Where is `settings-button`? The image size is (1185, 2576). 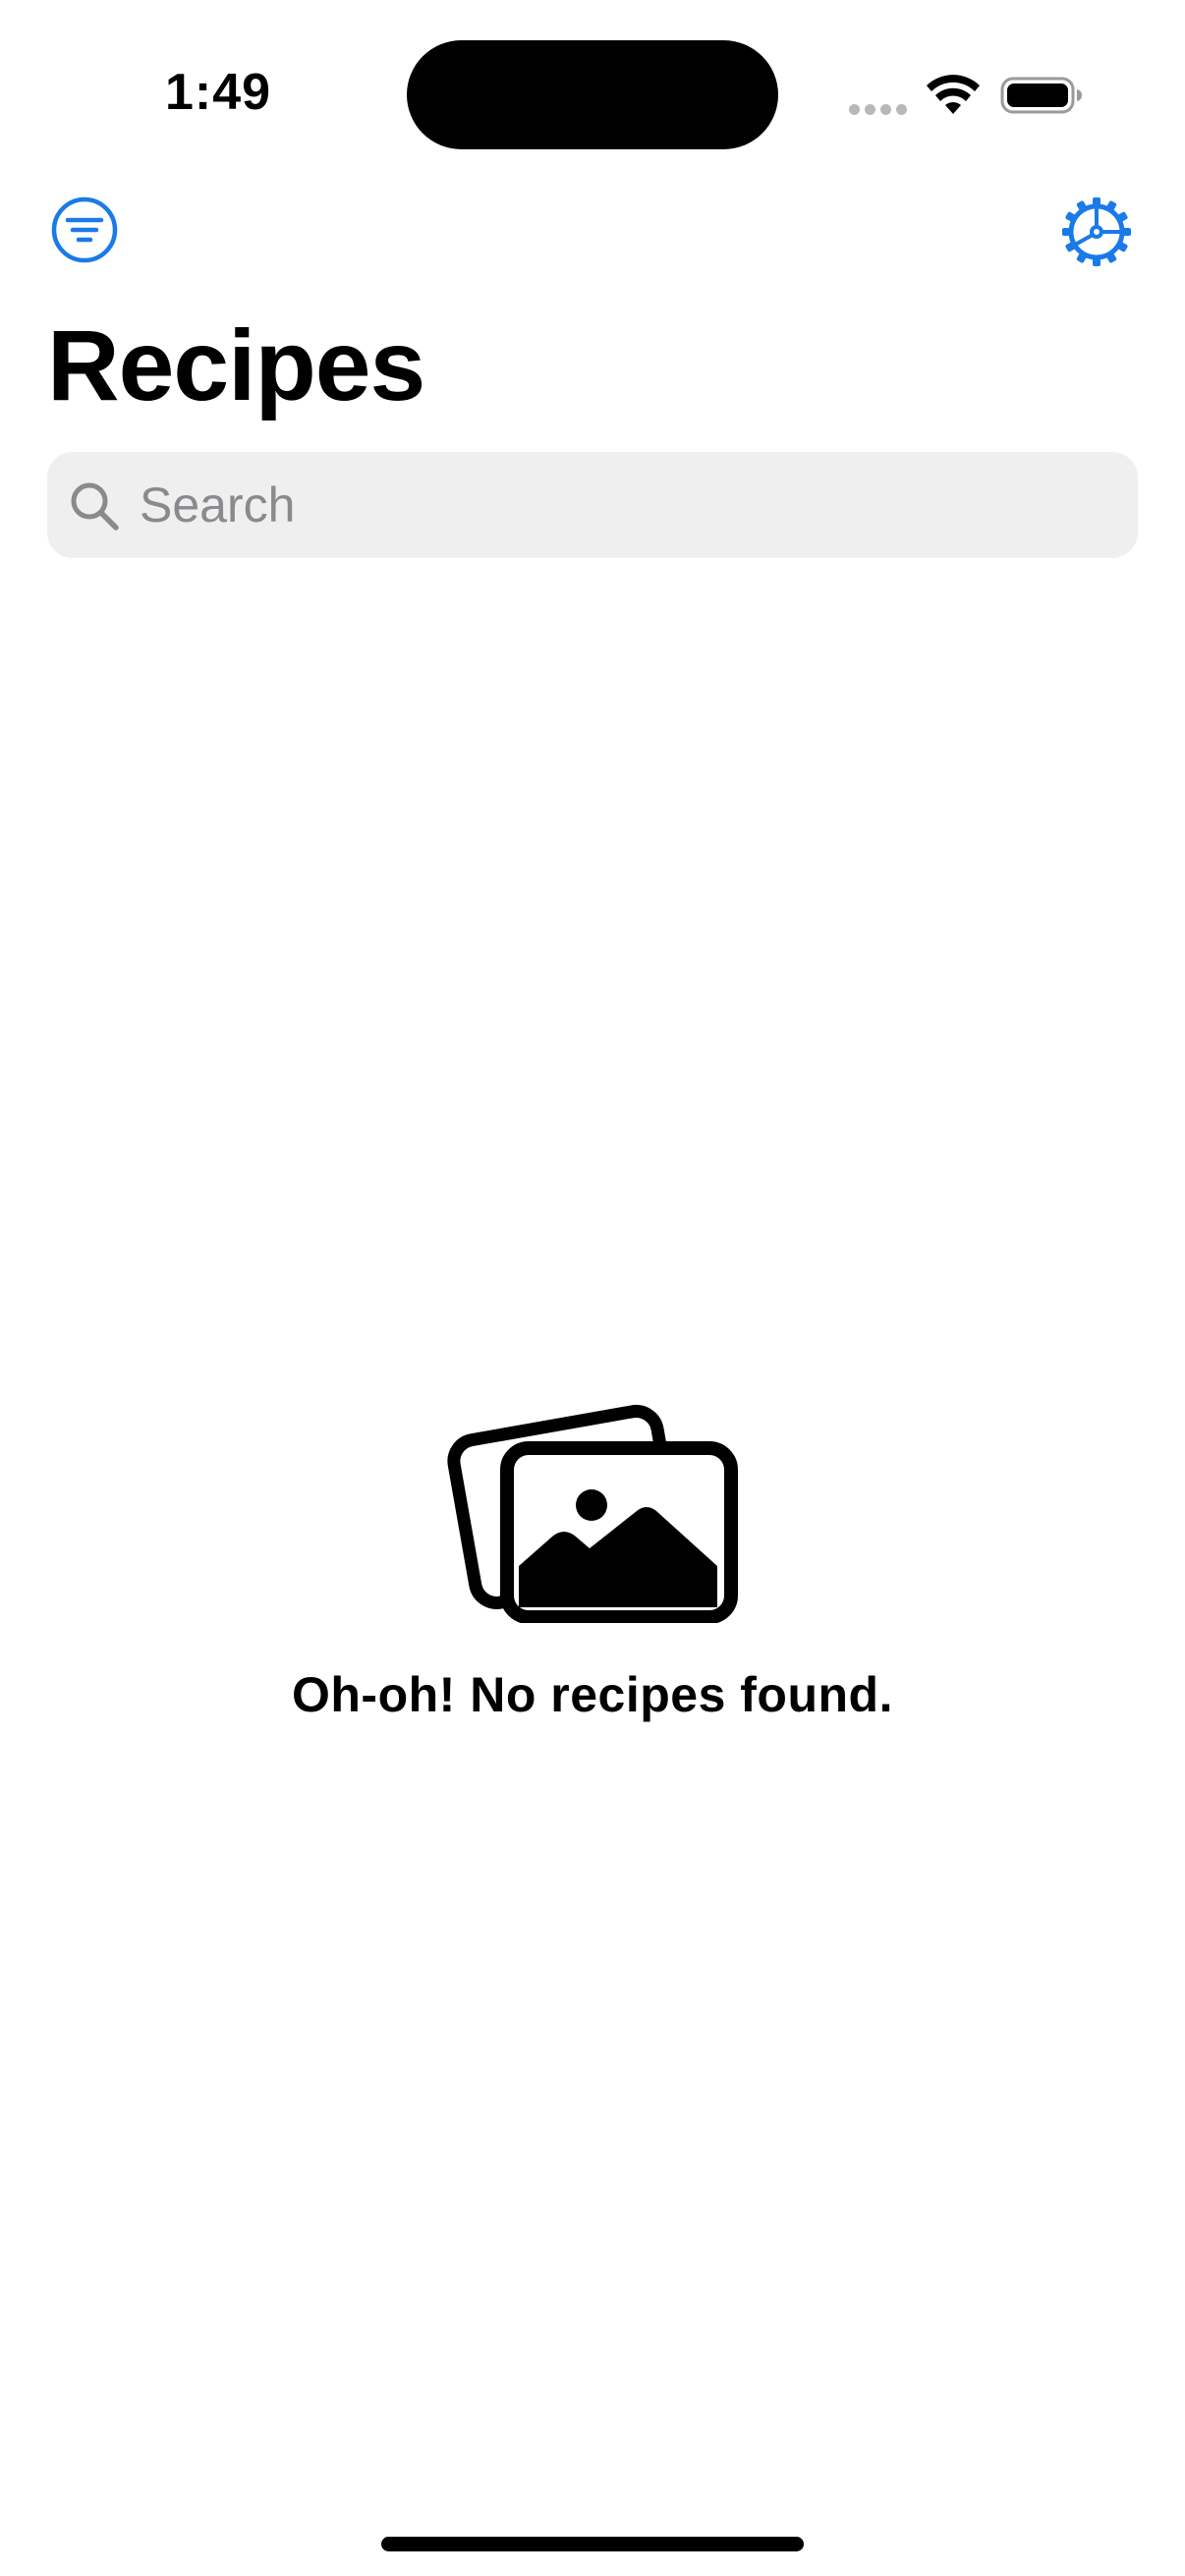
settings-button is located at coordinates (1096, 231).